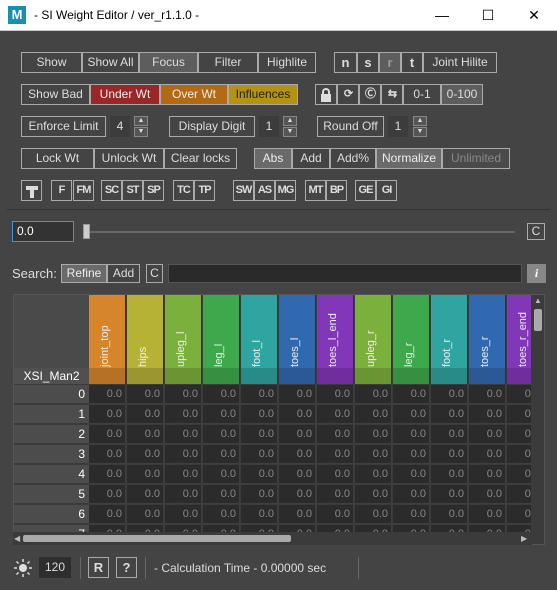  Describe the element at coordinates (488, 15) in the screenshot. I see `maximize-icon: ☐` at that location.